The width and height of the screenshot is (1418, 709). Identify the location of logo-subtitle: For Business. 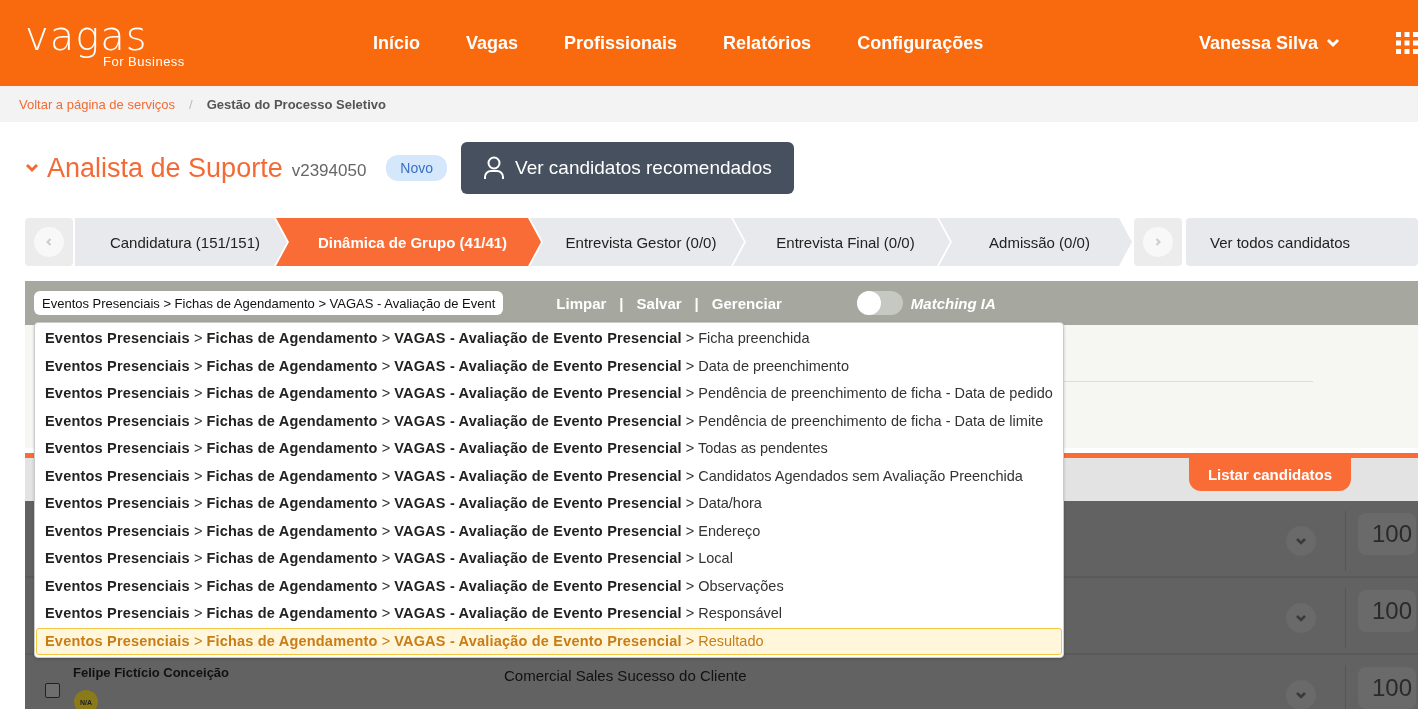
(144, 61).